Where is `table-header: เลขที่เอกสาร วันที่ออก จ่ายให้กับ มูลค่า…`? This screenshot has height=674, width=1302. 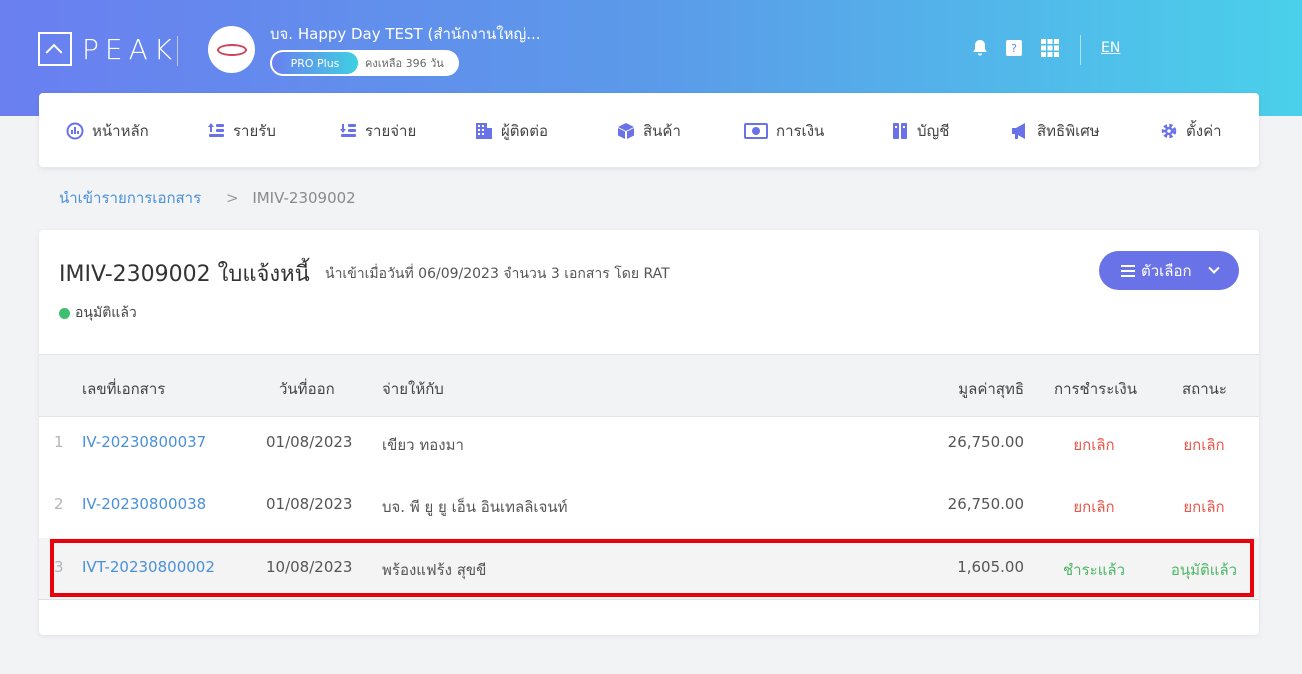
table-header: เลขที่เอกสาร วันที่ออก จ่ายให้กับ มูลค่า… is located at coordinates (649, 385).